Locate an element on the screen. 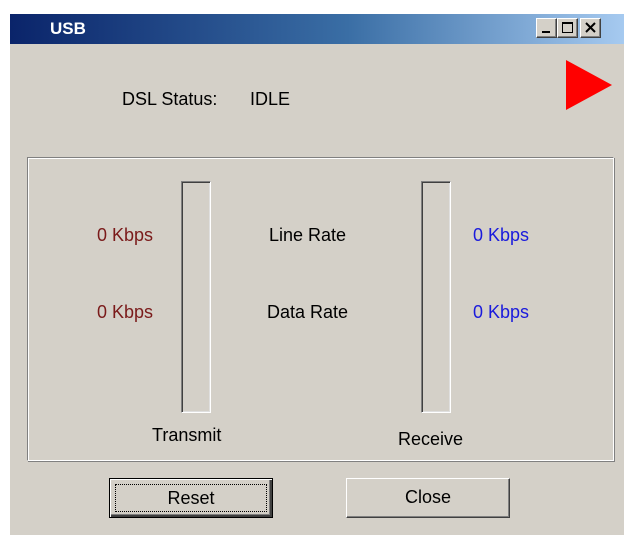 This screenshot has width=624, height=535. data-rate-label: Data Rate is located at coordinates (308, 312).